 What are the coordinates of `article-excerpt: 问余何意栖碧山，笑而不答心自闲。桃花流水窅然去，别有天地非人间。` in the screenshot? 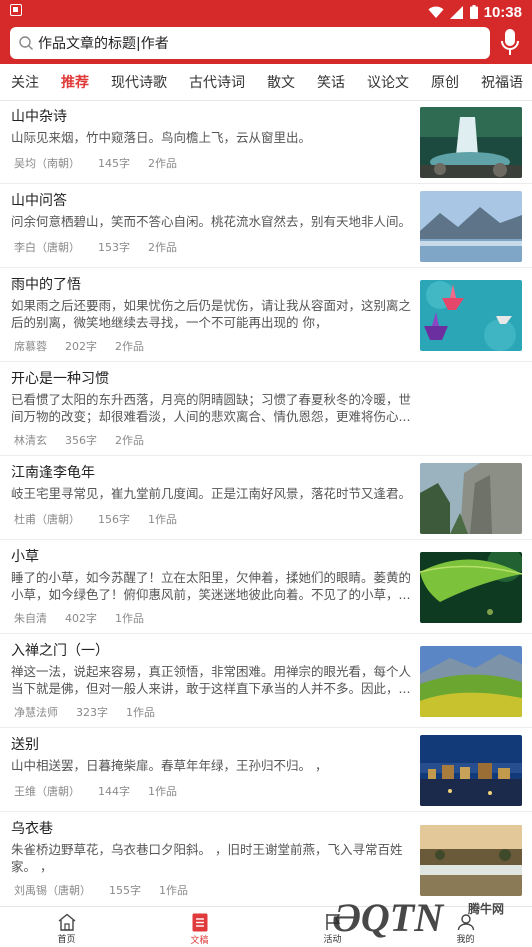 It's located at (211, 221).